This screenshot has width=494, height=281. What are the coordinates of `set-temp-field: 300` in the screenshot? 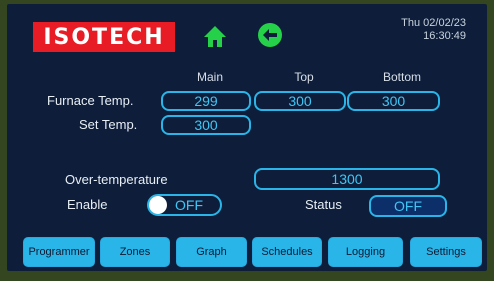 It's located at (206, 125).